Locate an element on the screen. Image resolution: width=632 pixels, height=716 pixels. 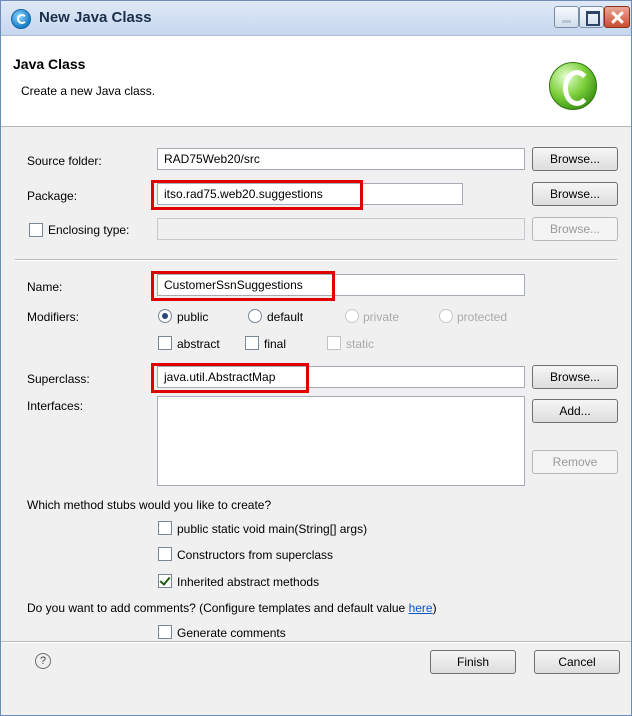
configure-templates-link: here is located at coordinates (421, 608).